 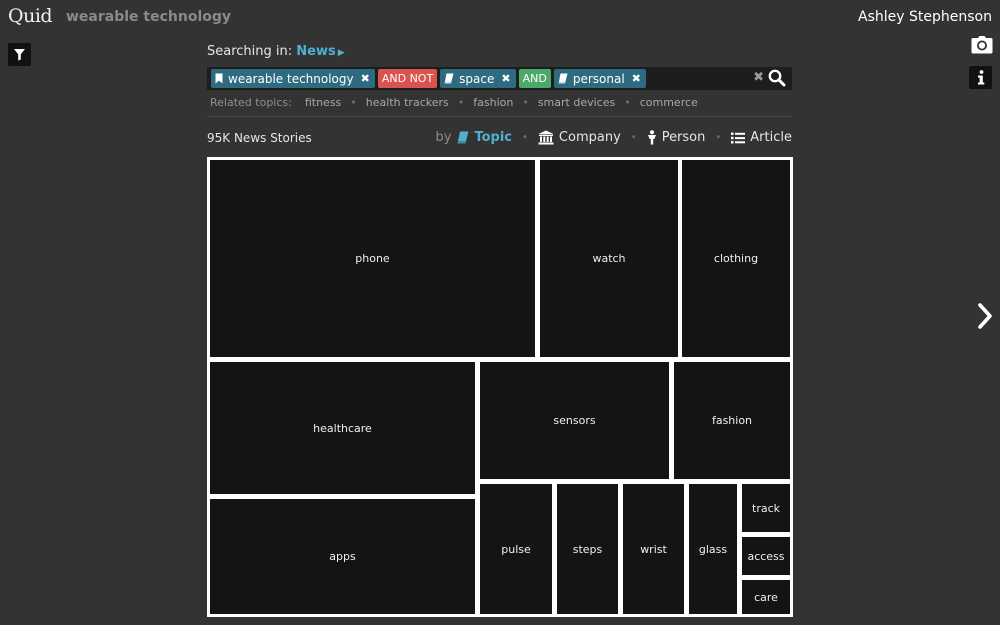 I want to click on info-button, so click(x=980, y=77).